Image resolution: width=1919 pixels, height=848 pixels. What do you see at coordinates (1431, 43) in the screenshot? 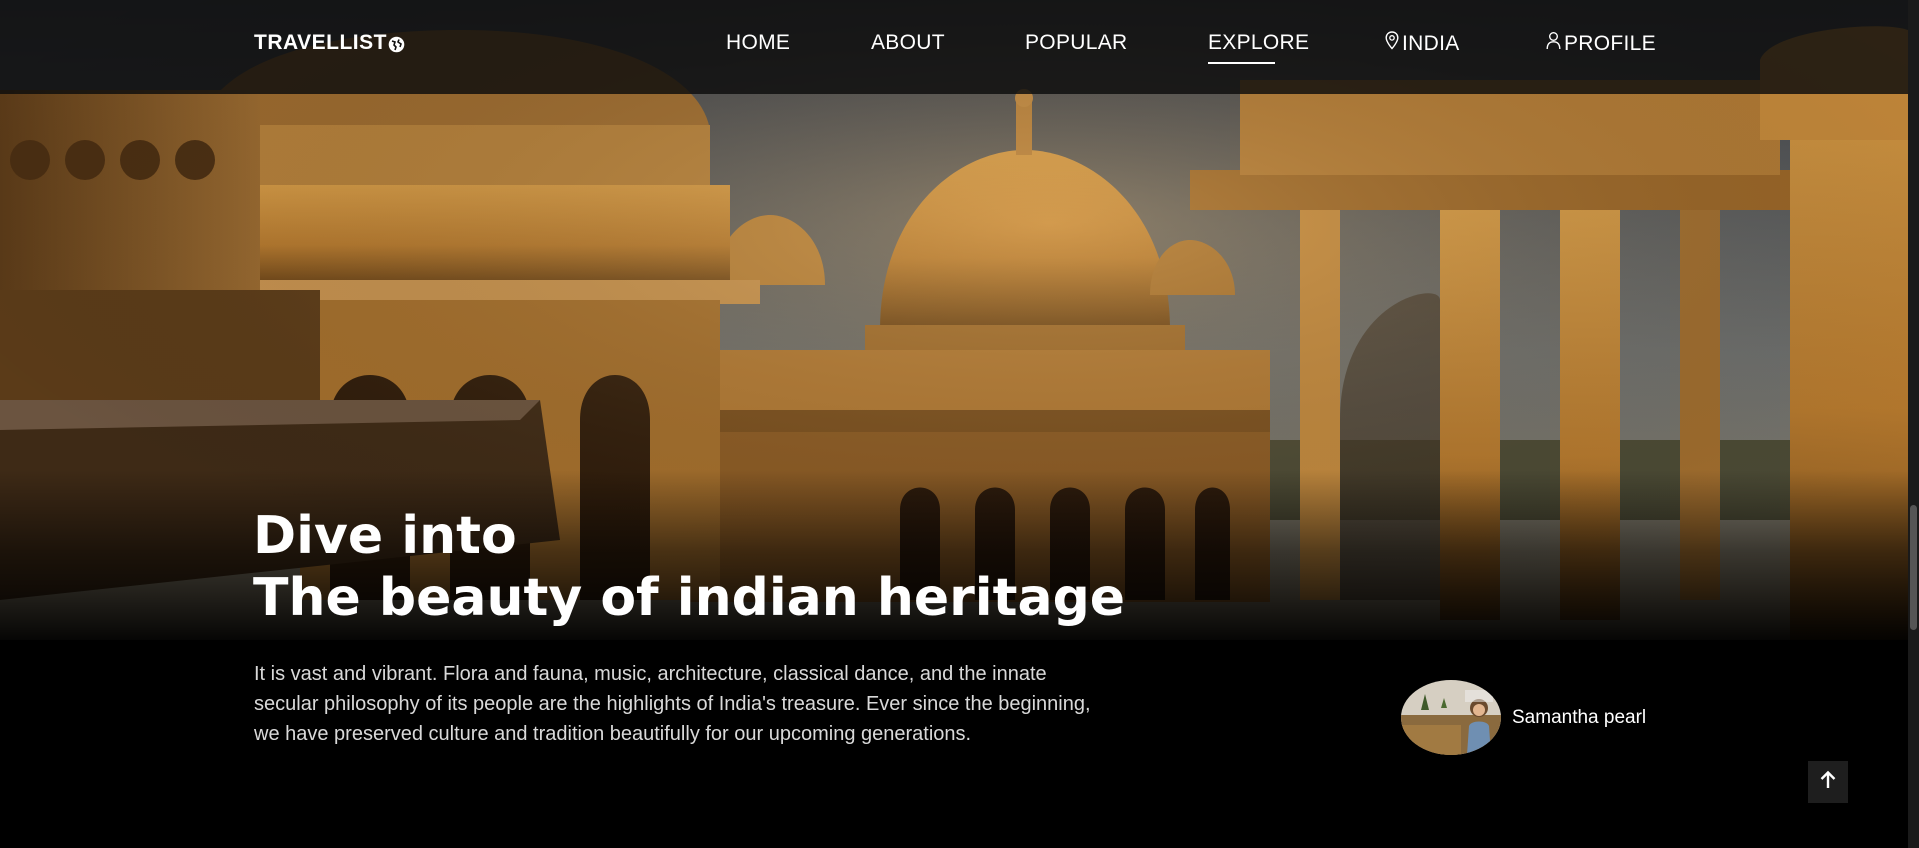
I see `nav-india-label: INDIA` at bounding box center [1431, 43].